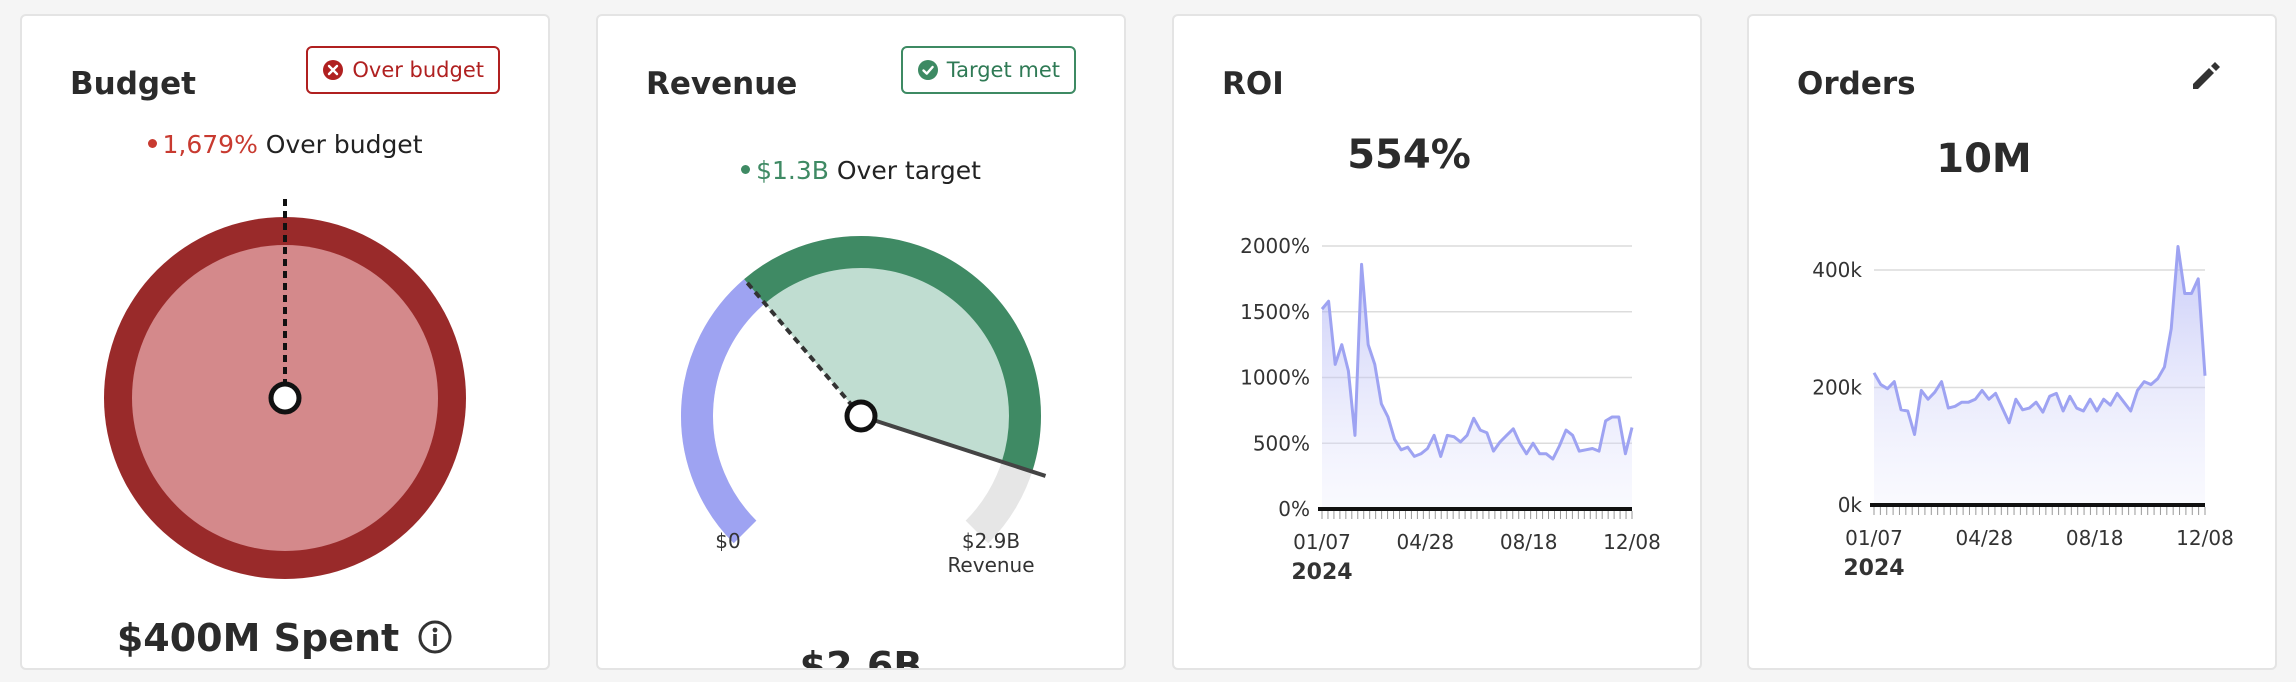  Describe the element at coordinates (210, 144) in the screenshot. I see `budget-status-value: 1,679%` at that location.